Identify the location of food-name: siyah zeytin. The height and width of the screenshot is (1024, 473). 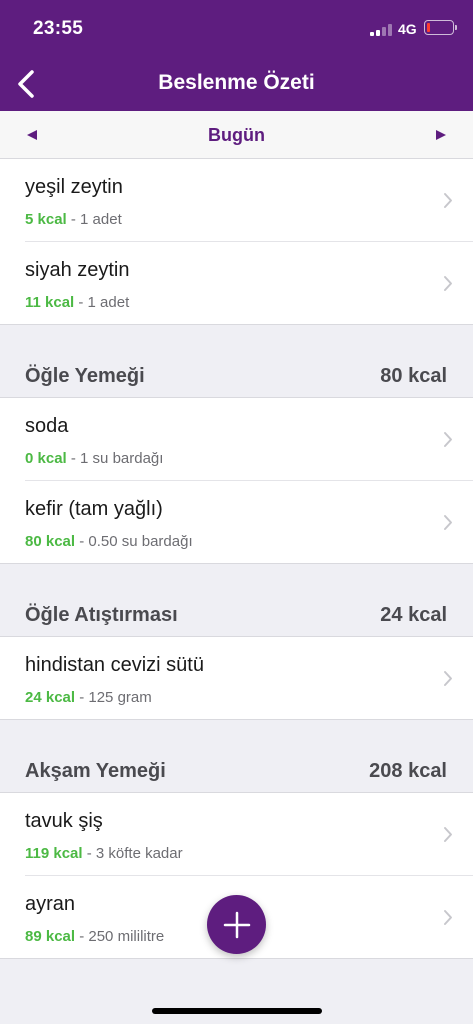
(77, 270).